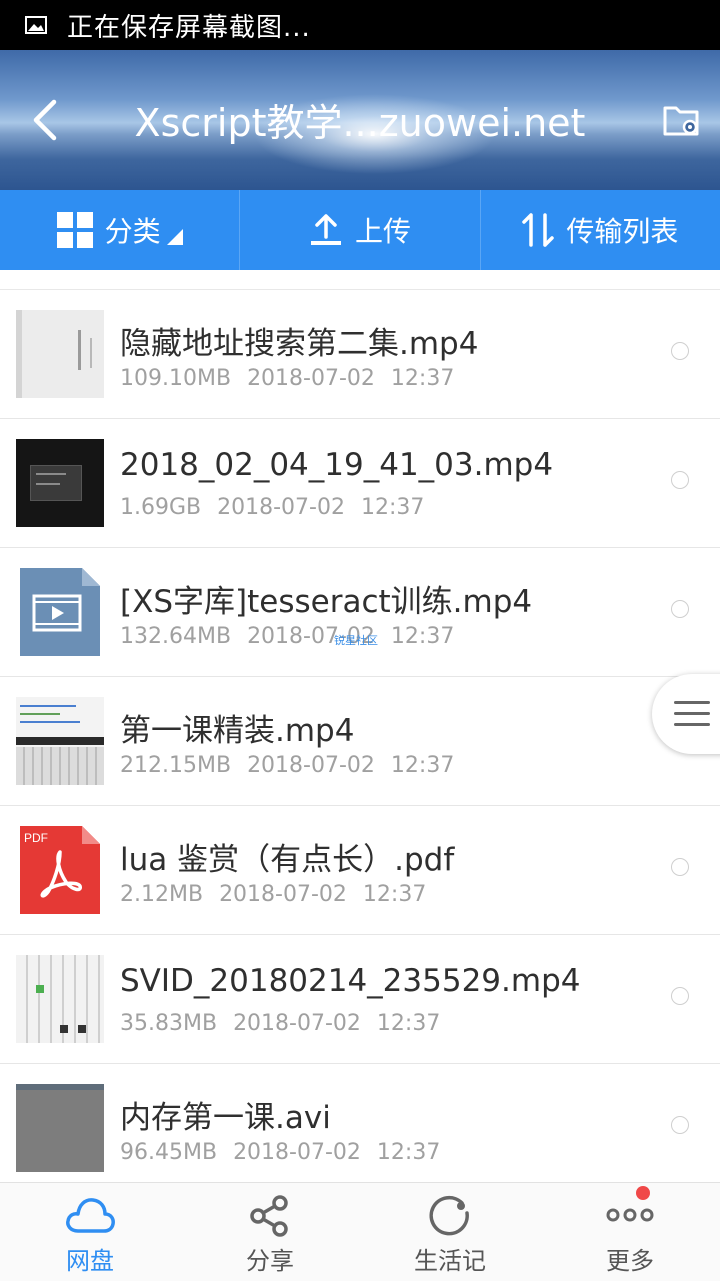  Describe the element at coordinates (237, 731) in the screenshot. I see `file-name: 第一课精装.mp4` at that location.